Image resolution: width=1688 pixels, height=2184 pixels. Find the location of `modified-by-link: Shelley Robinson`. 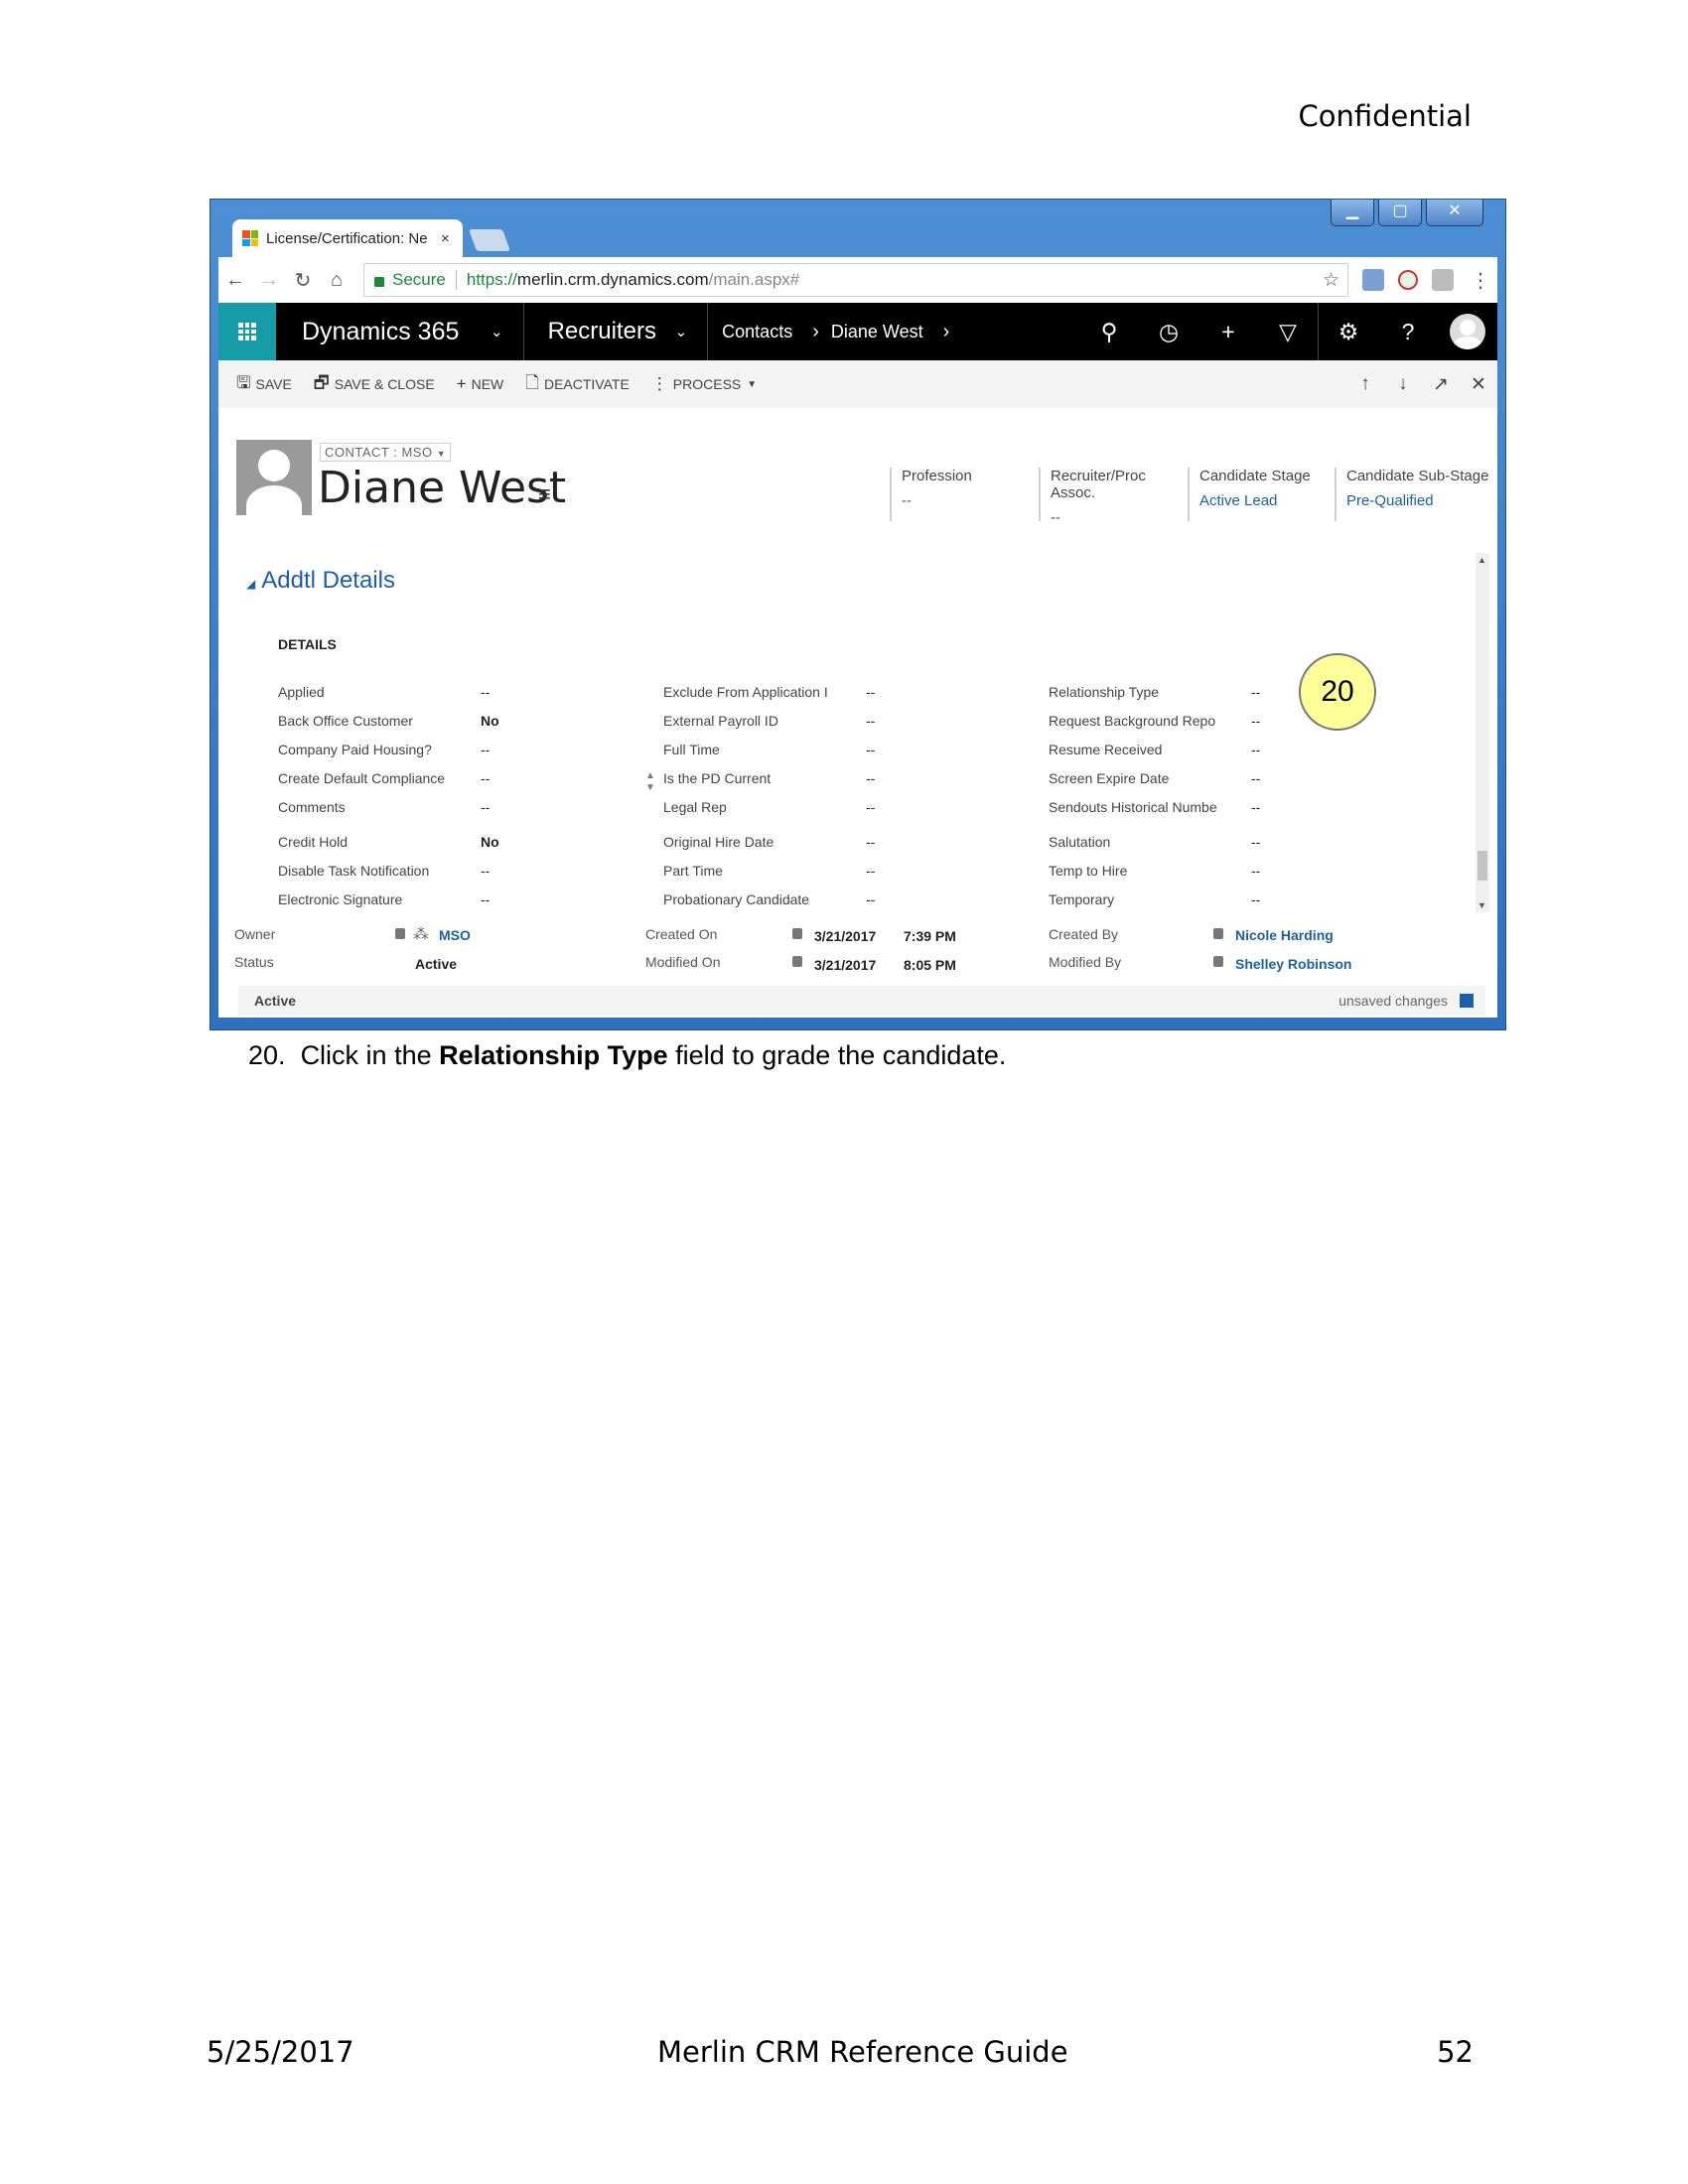

modified-by-link: Shelley Robinson is located at coordinates (1293, 964).